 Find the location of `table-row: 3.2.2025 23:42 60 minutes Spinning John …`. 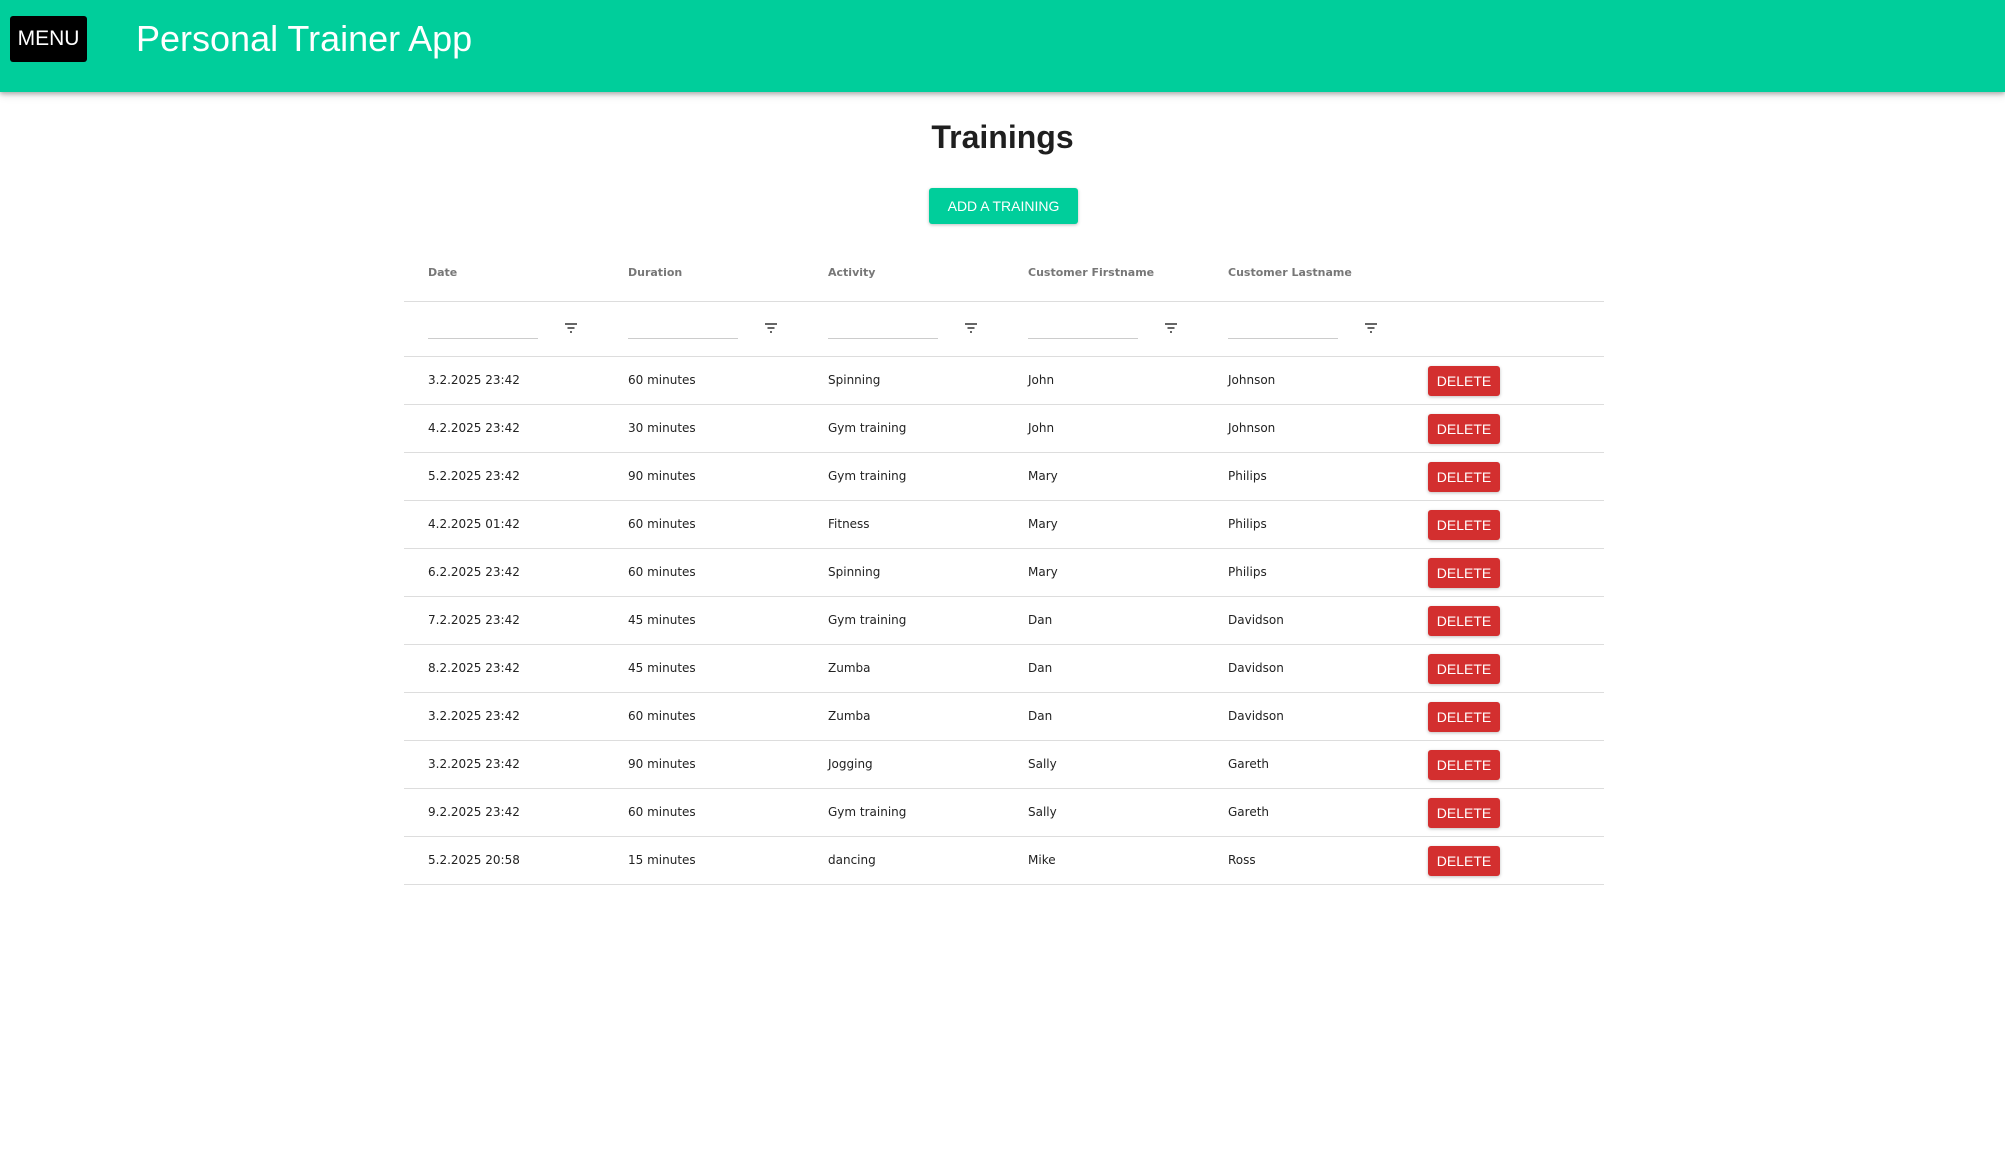

table-row: 3.2.2025 23:42 60 minutes Spinning John … is located at coordinates (1004, 381).